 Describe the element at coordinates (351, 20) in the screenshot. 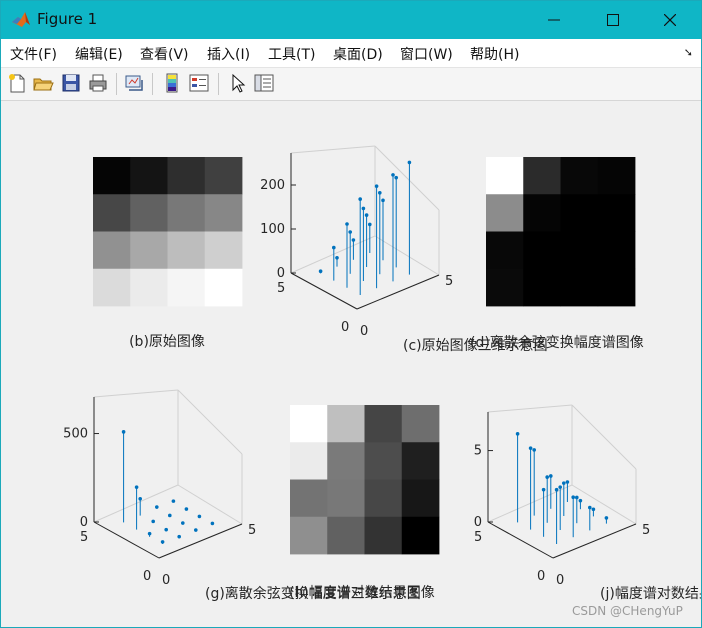

I see `title-bar: Figure 1` at that location.